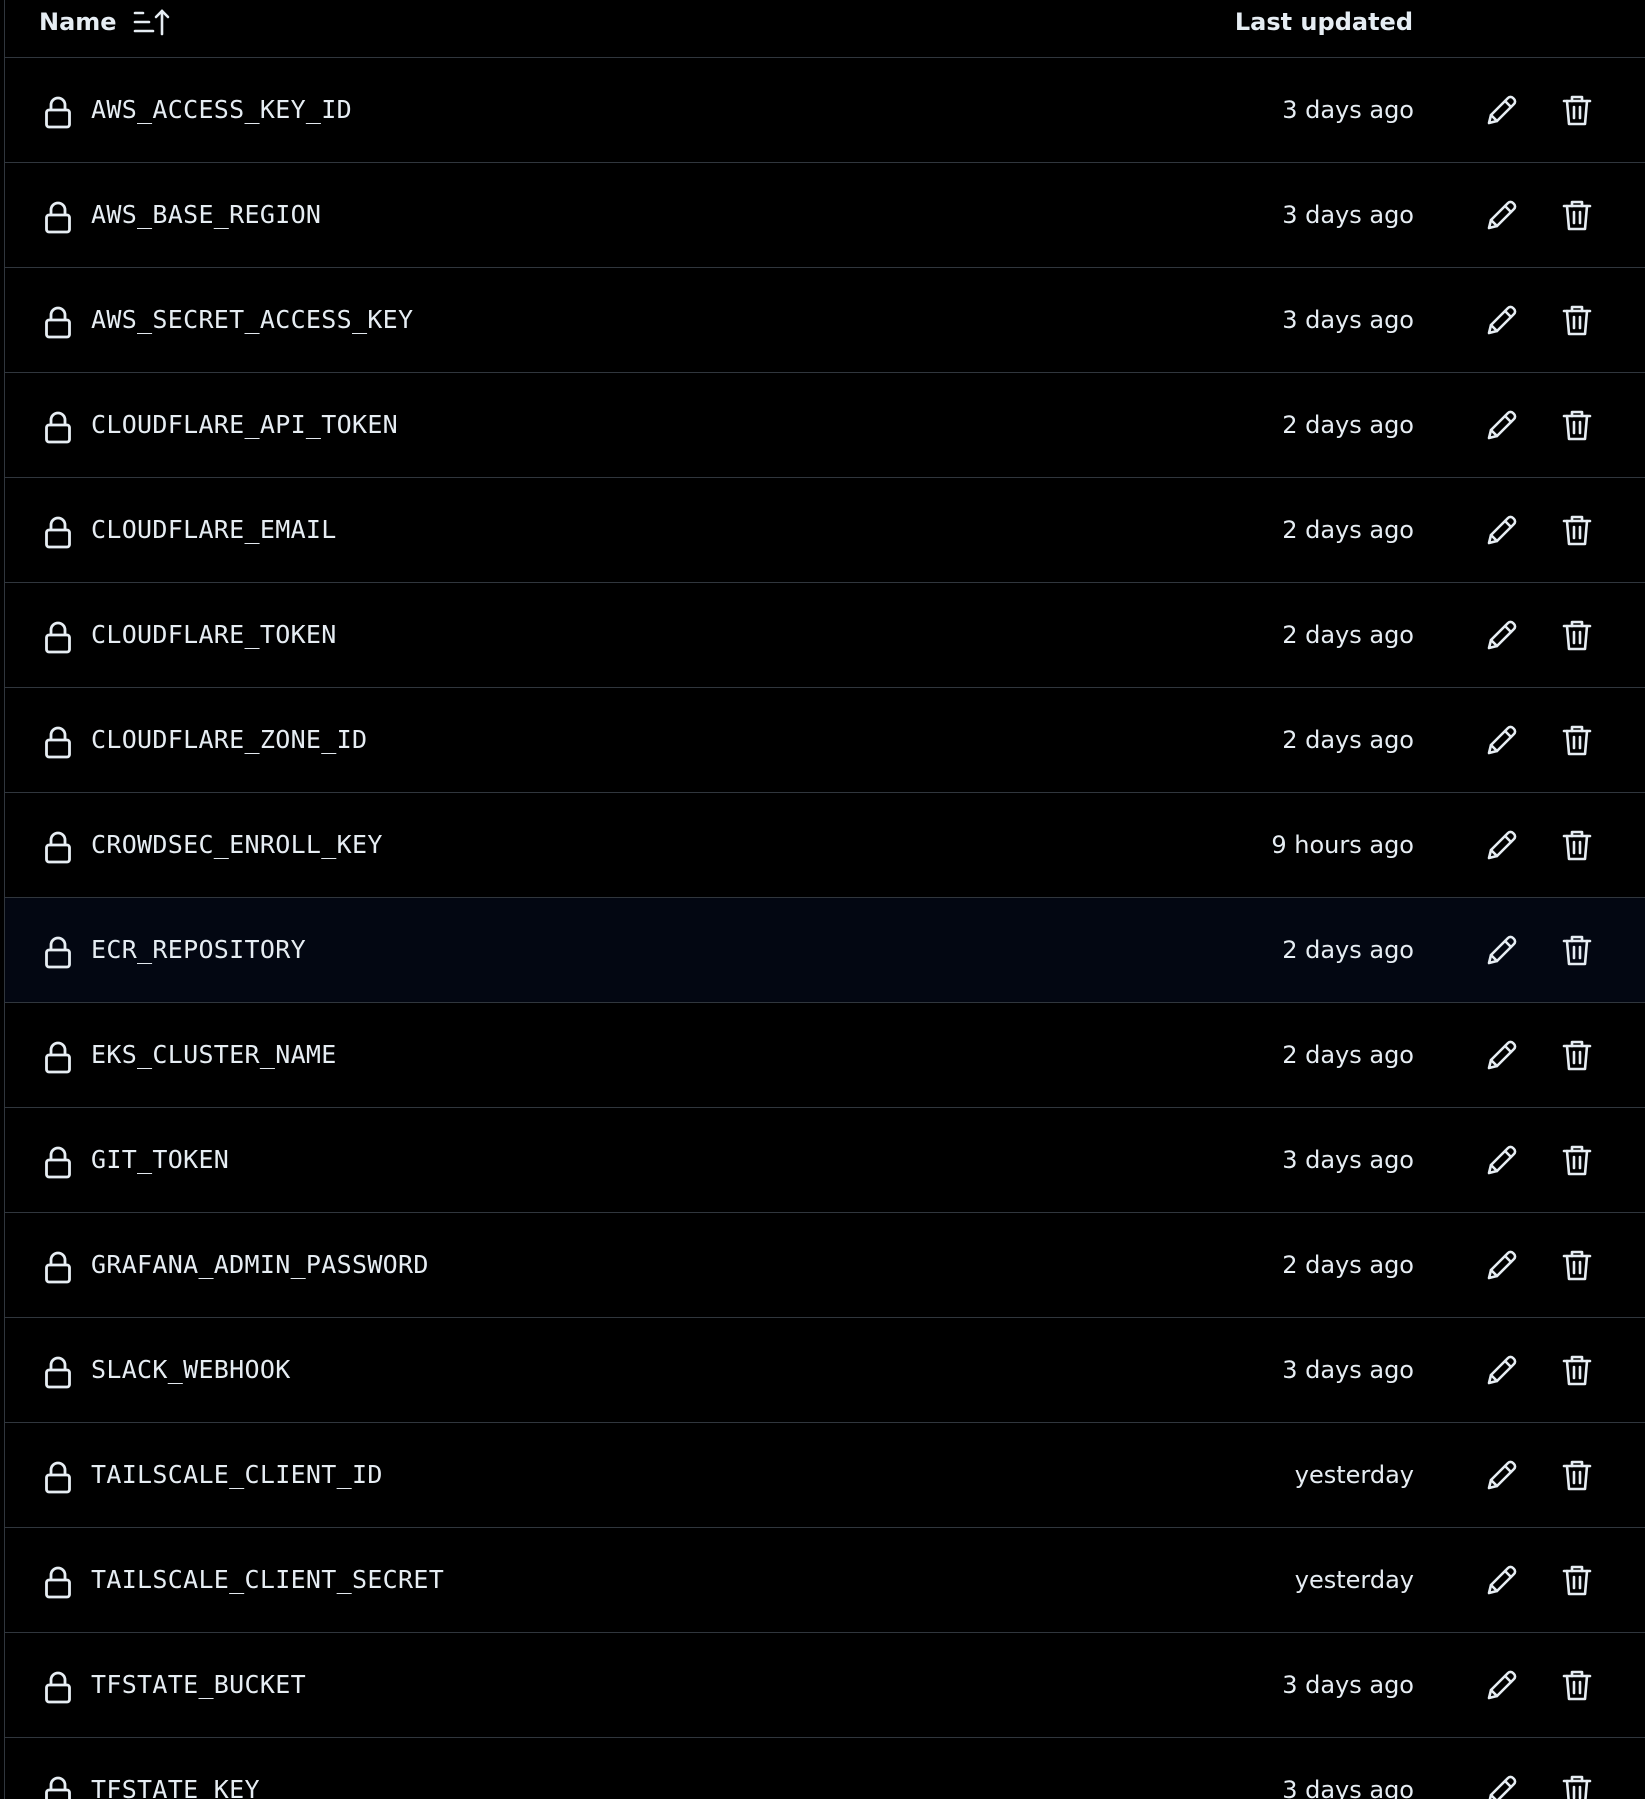  Describe the element at coordinates (1323, 22) in the screenshot. I see `column-header-last-updated: Last updated` at that location.